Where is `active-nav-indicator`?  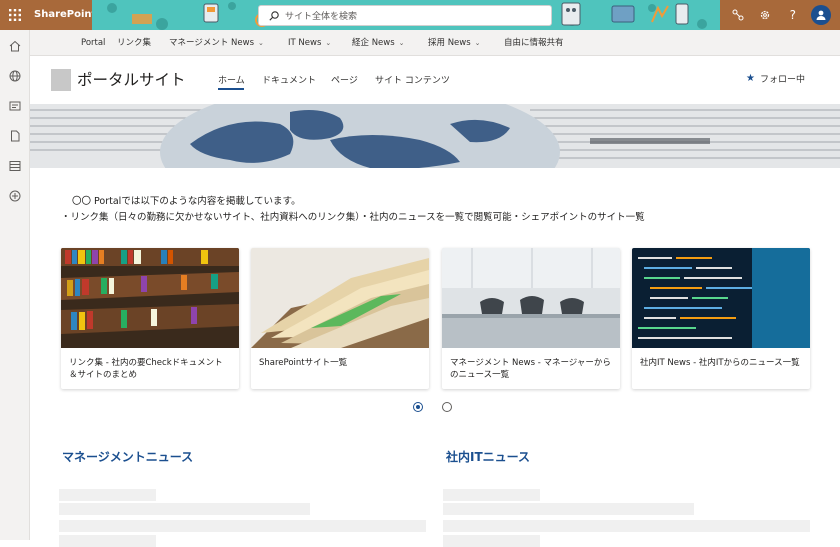 active-nav-indicator is located at coordinates (231, 89).